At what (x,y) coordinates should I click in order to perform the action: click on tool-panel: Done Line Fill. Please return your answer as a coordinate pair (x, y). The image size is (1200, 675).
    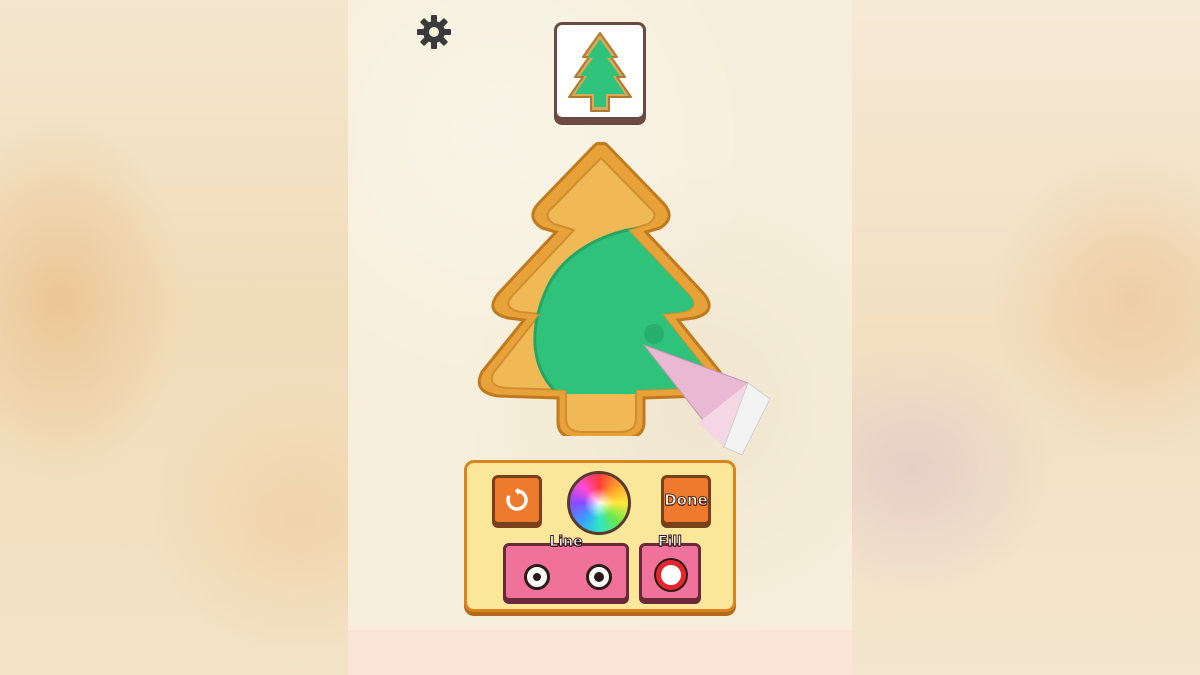
    Looking at the image, I should click on (600, 536).